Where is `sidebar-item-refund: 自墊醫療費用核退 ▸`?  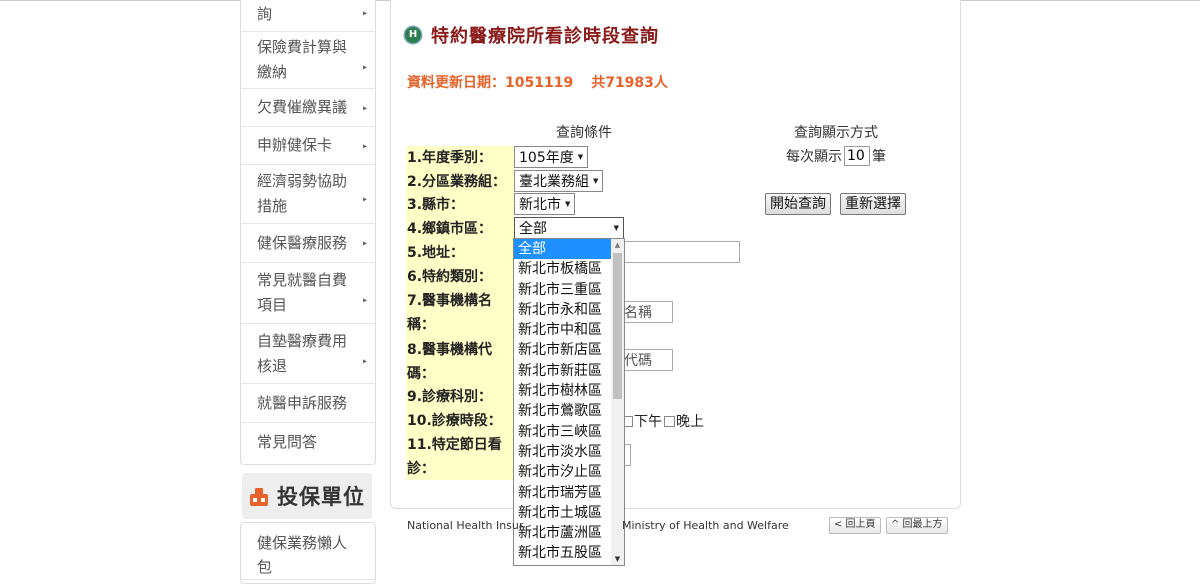 sidebar-item-refund: 自墊醫療費用核退 ▸ is located at coordinates (308, 354).